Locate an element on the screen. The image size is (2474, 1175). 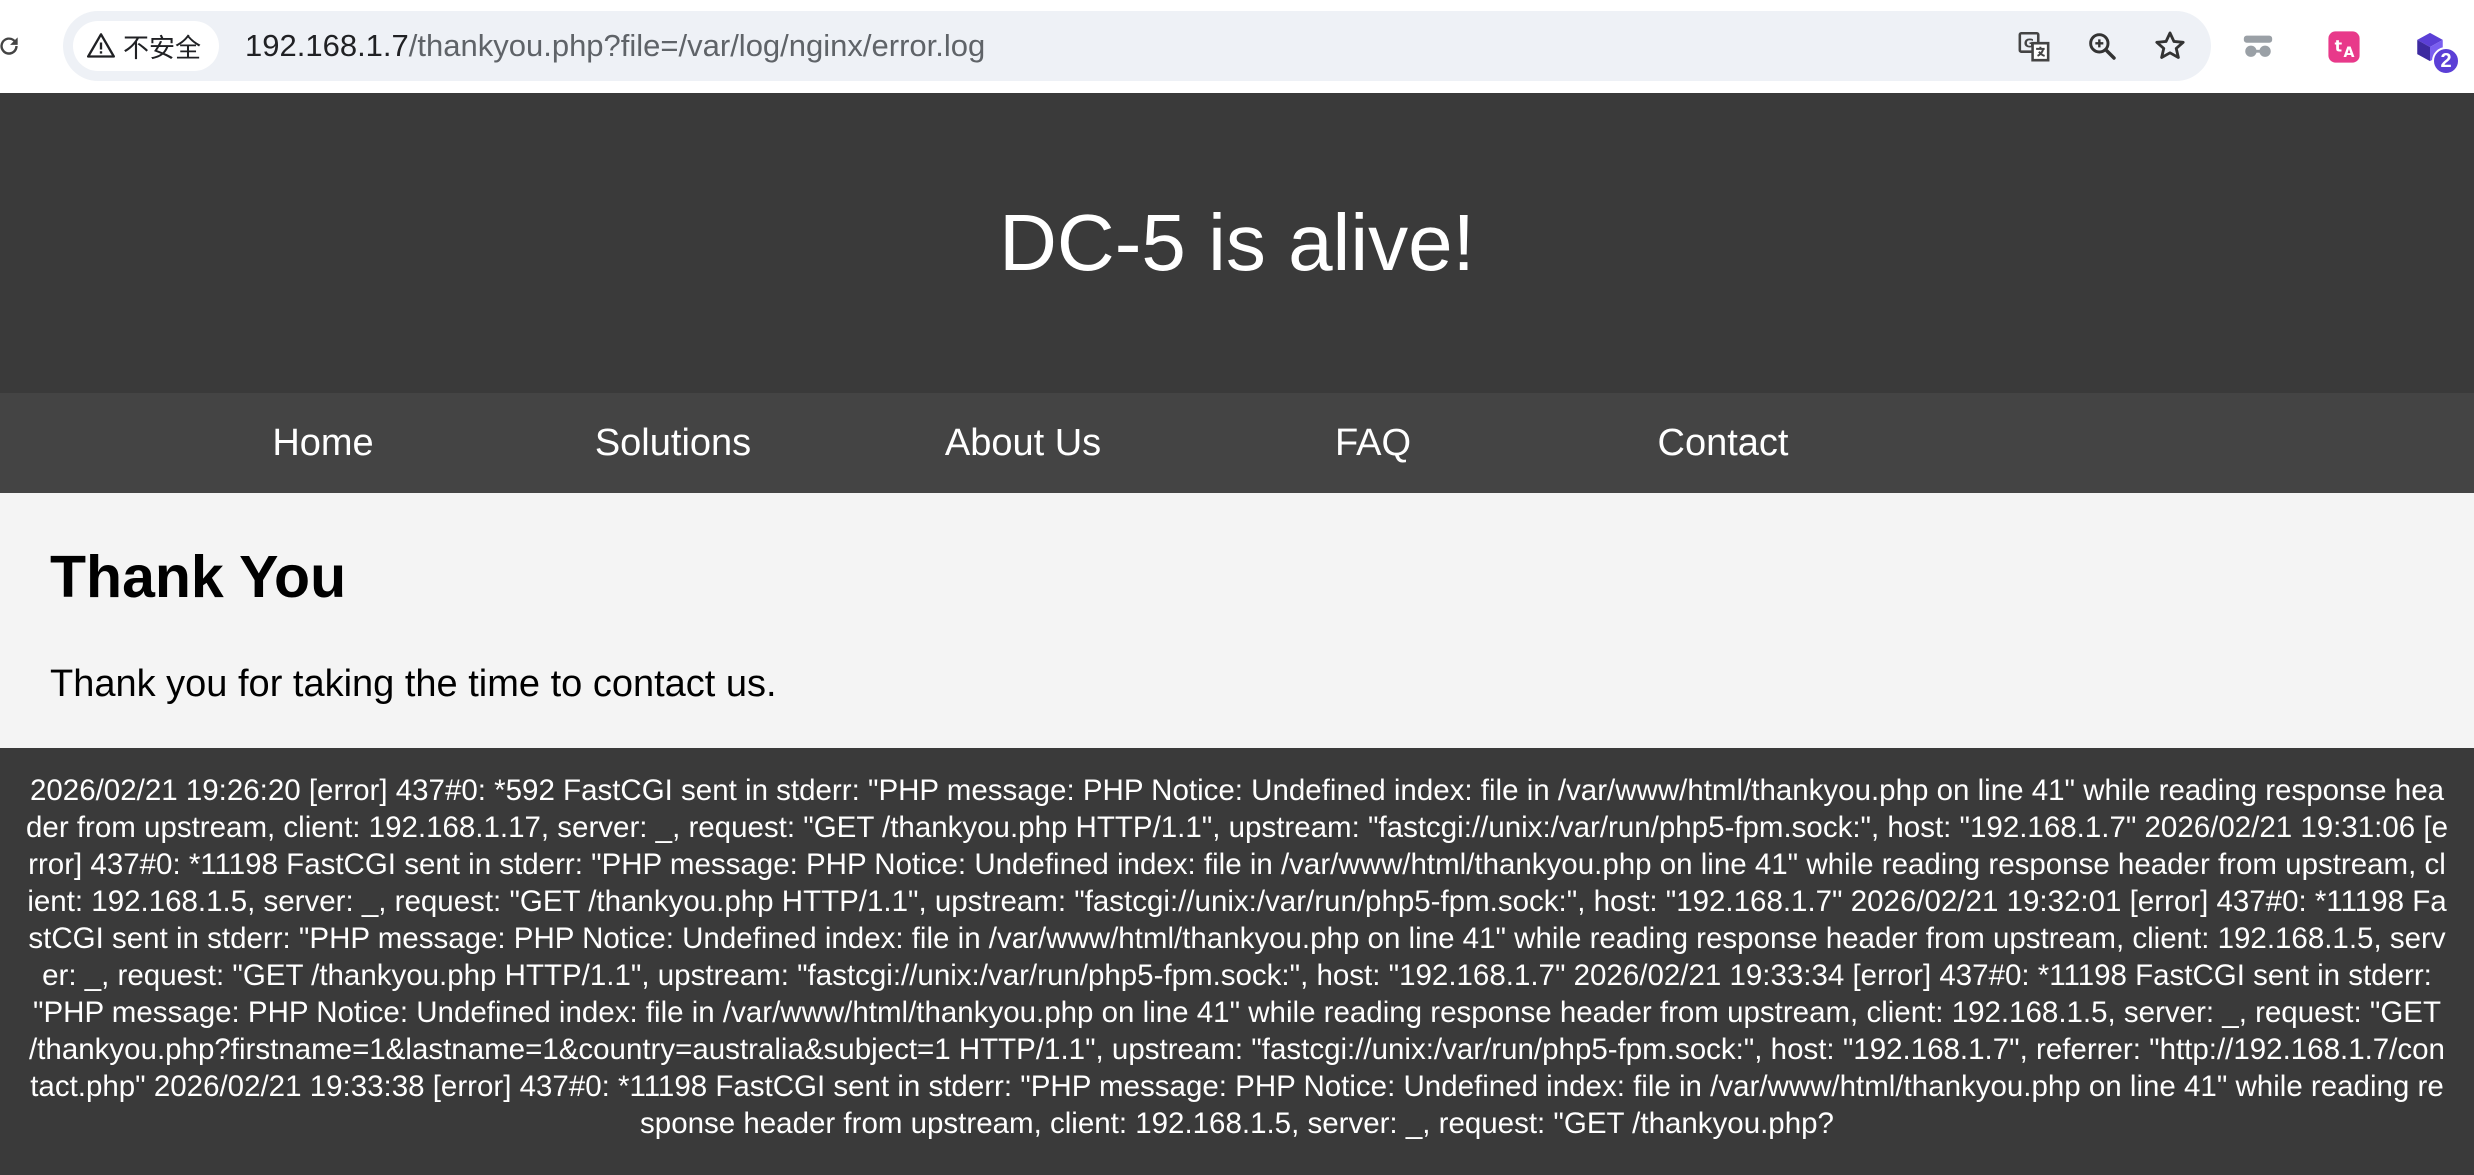
extension-translator: t A is located at coordinates (2344, 47).